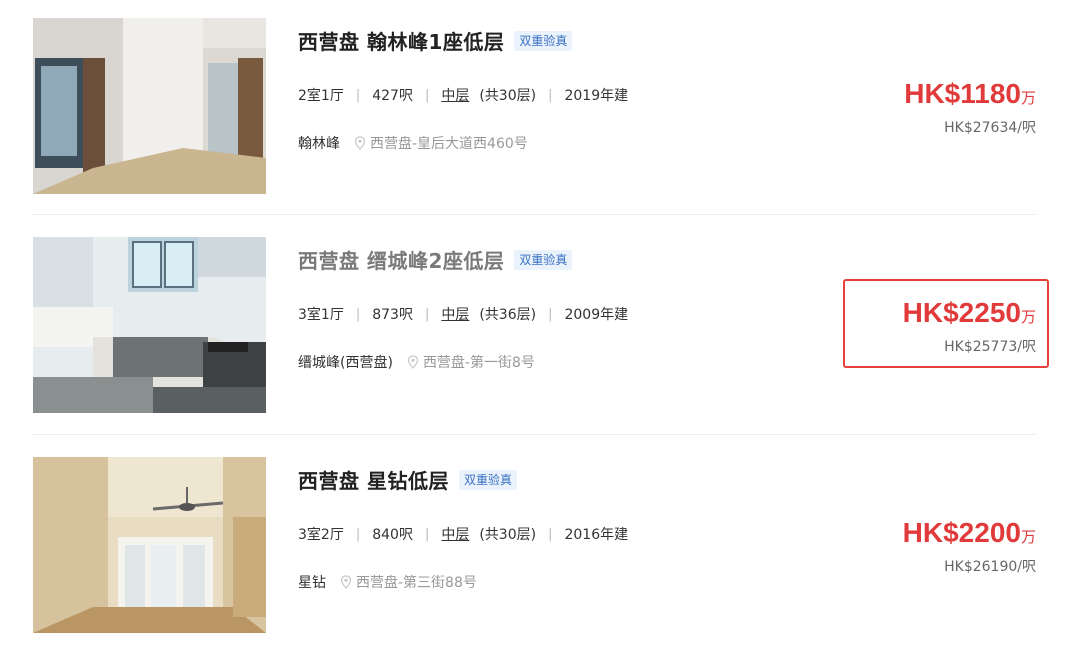 The height and width of the screenshot is (657, 1080). Describe the element at coordinates (962, 93) in the screenshot. I see `price-value: HK$1180` at that location.